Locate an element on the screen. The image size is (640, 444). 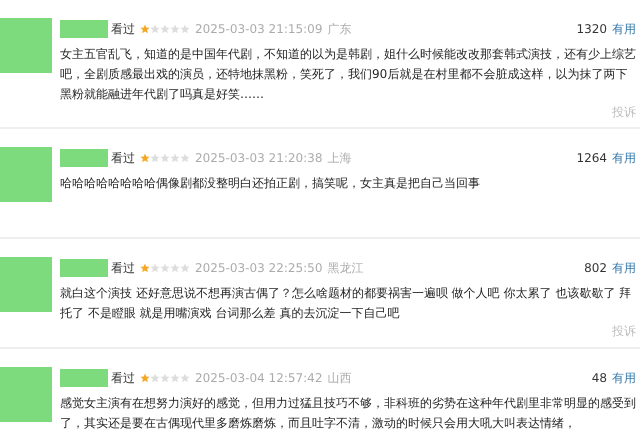
vote-count: 802 is located at coordinates (595, 268).